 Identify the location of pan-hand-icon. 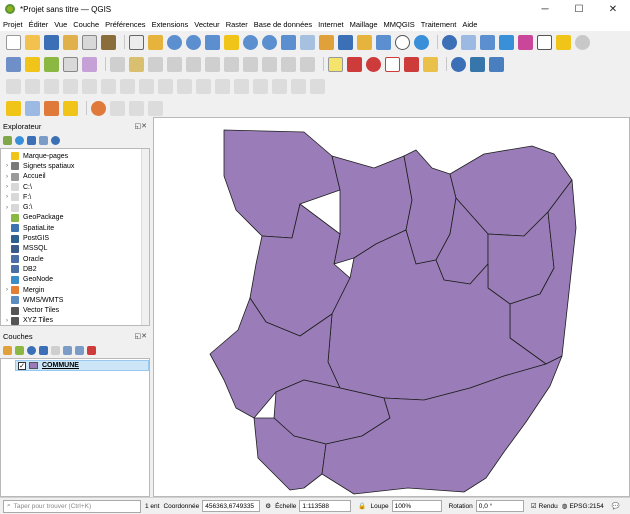
(136, 42).